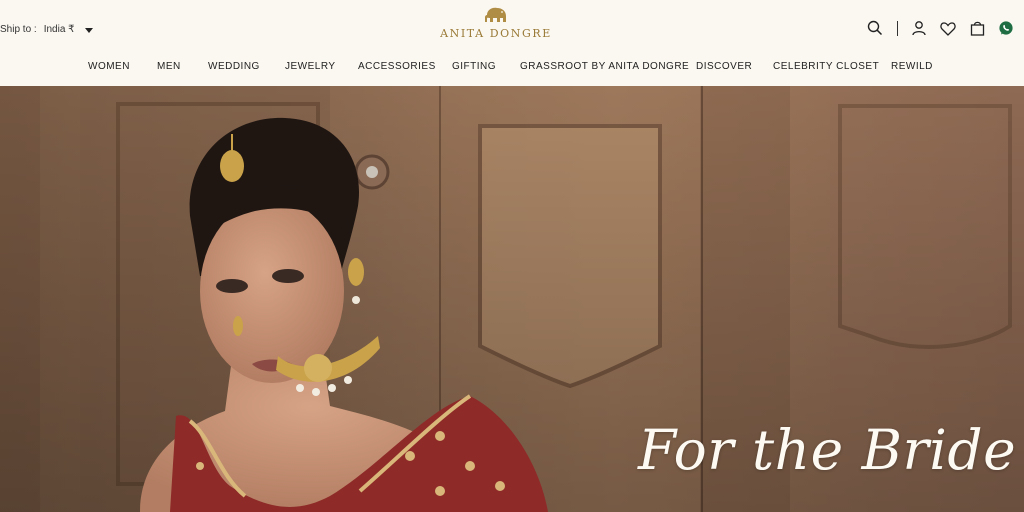 The width and height of the screenshot is (1024, 512). I want to click on ship-to-value: India ₹, so click(59, 29).